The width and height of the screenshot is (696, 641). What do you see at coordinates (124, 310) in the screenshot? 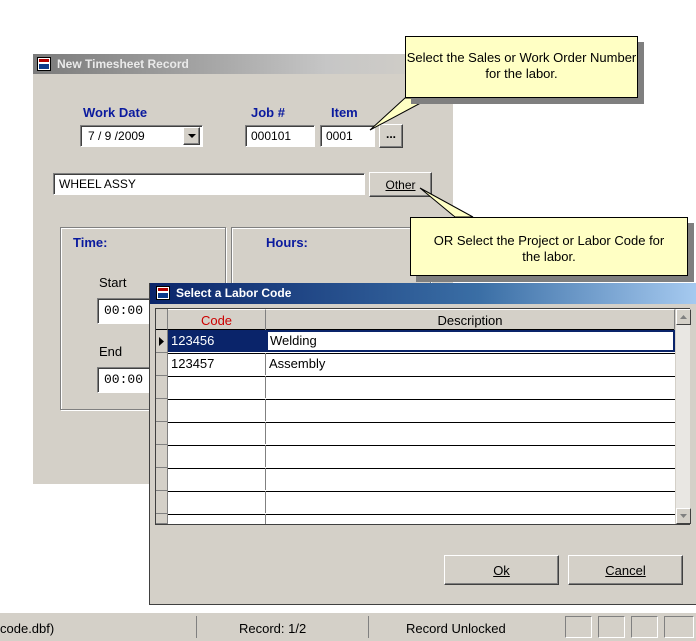
I see `start-time-value: 00:00` at bounding box center [124, 310].